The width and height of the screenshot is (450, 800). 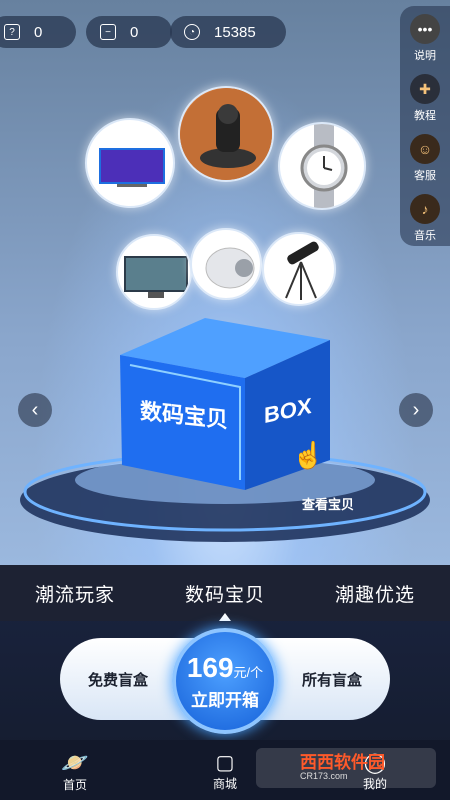 I want to click on product-tv, so click(x=130, y=163).